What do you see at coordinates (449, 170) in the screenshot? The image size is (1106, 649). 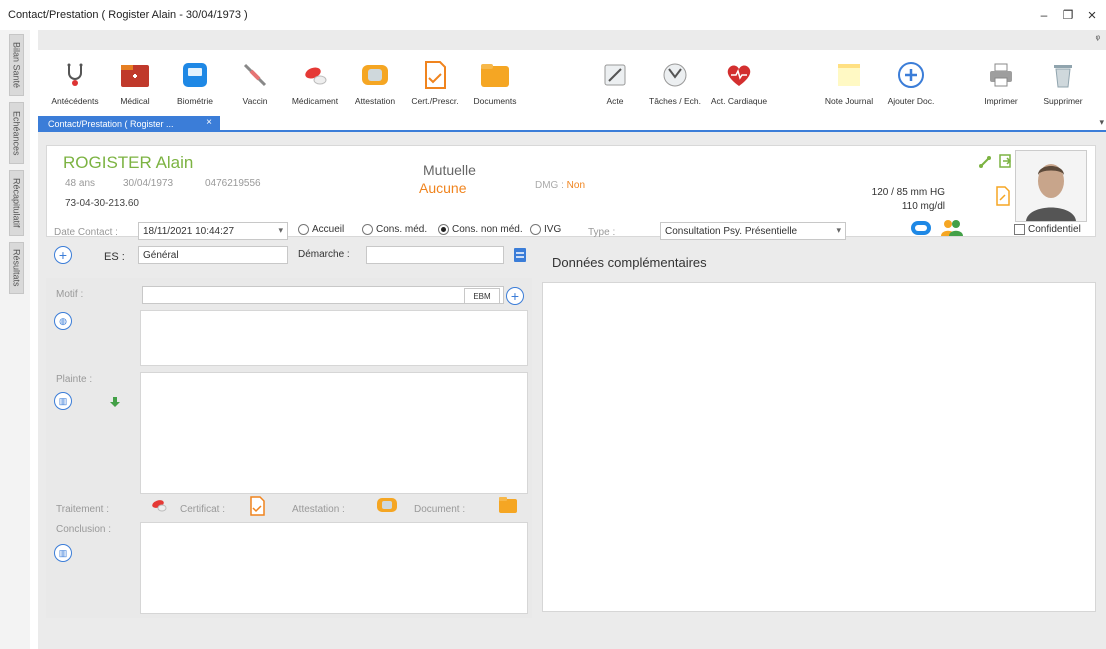 I see `mutuelle-label: Mutuelle` at bounding box center [449, 170].